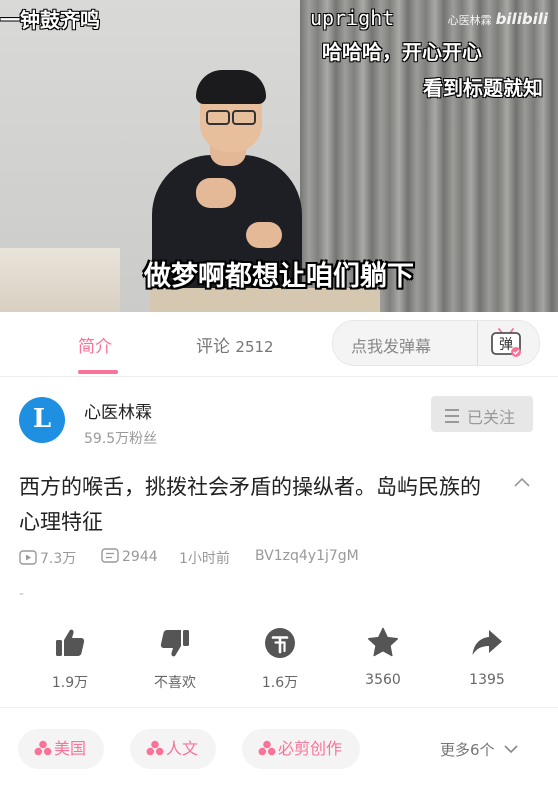 This screenshot has width=558, height=800. Describe the element at coordinates (231, 87) in the screenshot. I see `person-hair` at that location.